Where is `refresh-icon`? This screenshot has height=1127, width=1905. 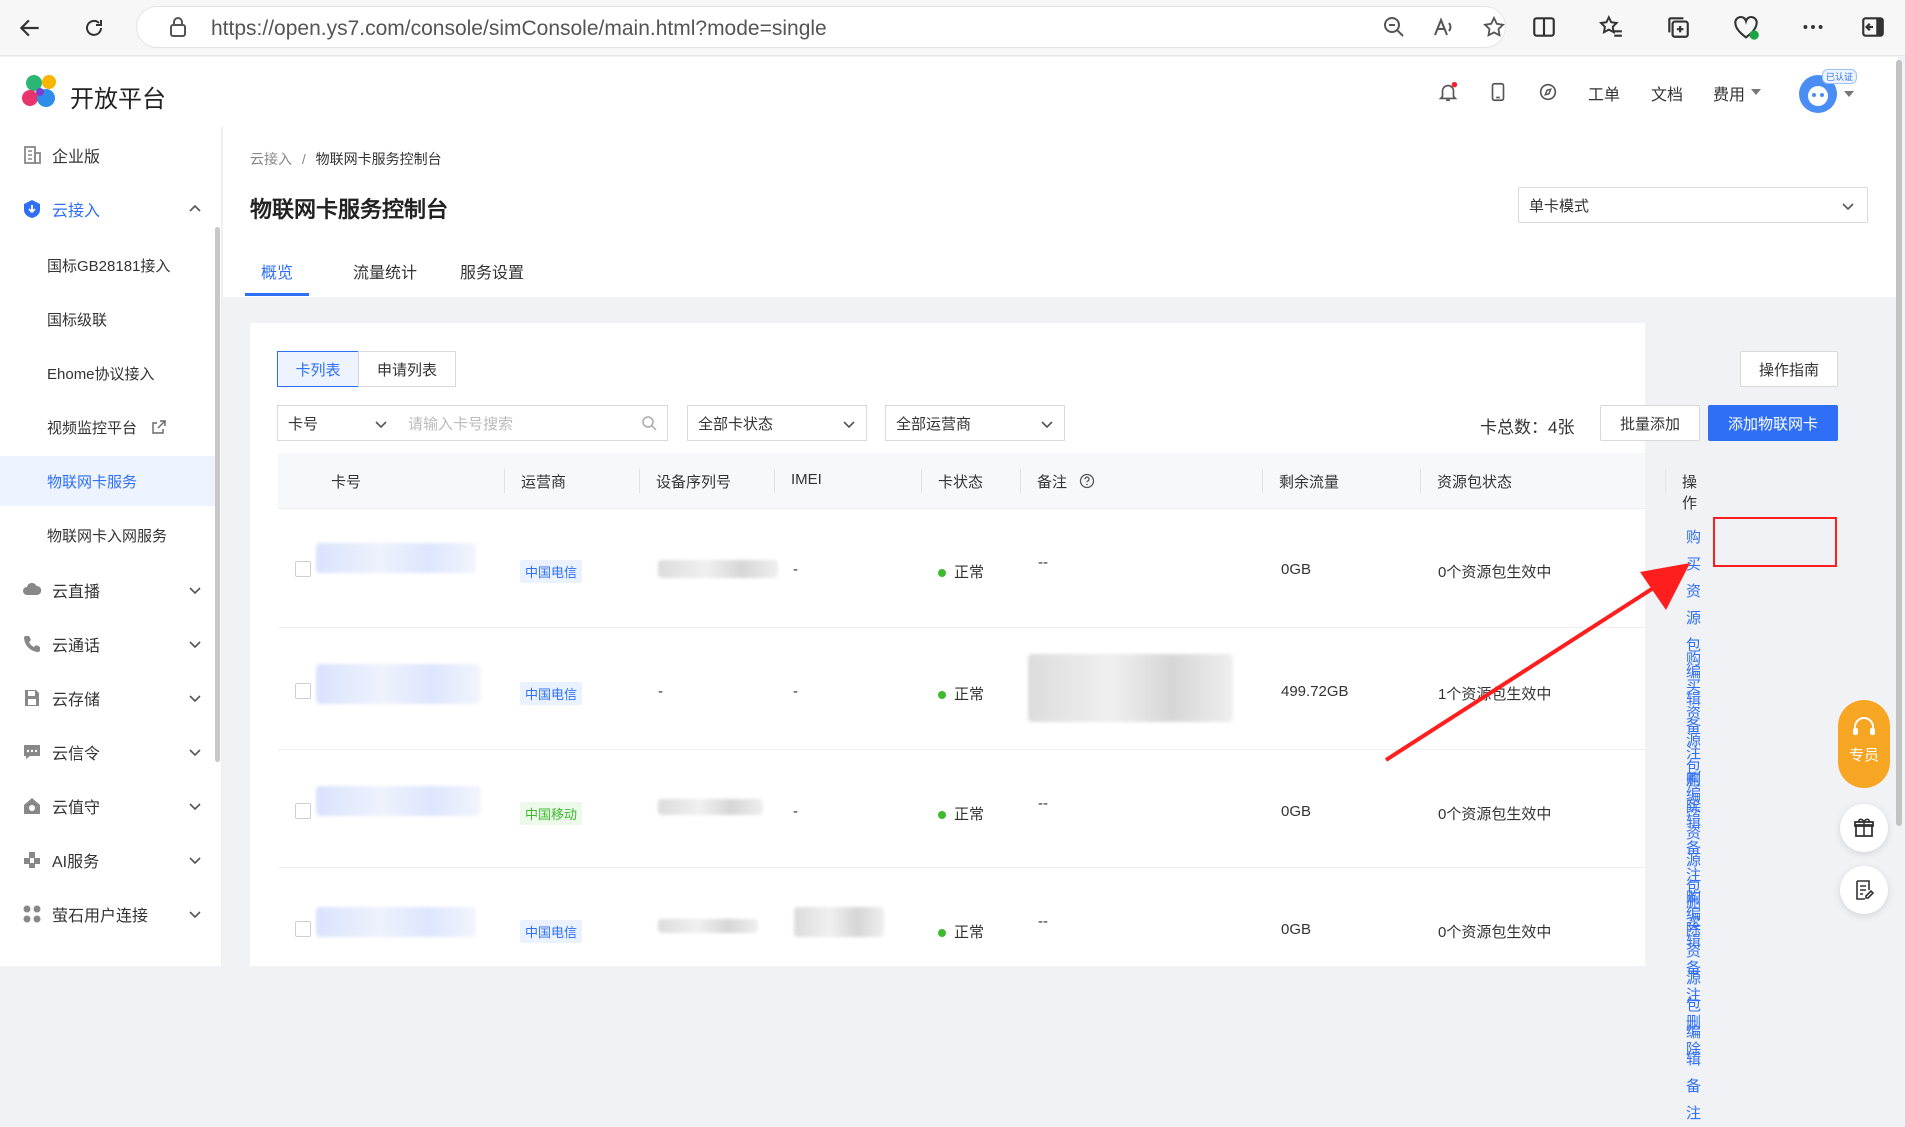 refresh-icon is located at coordinates (94, 28).